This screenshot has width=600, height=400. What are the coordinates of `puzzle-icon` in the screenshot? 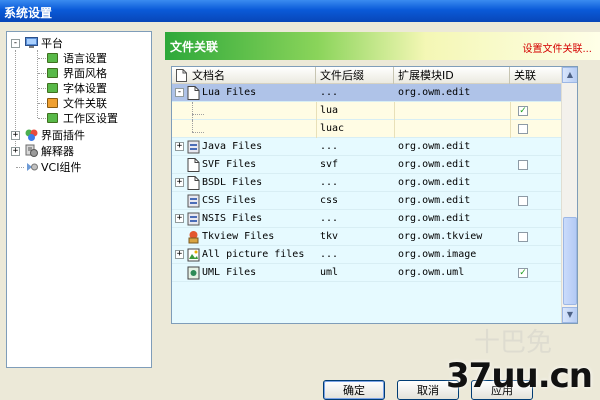 It's located at (31, 135).